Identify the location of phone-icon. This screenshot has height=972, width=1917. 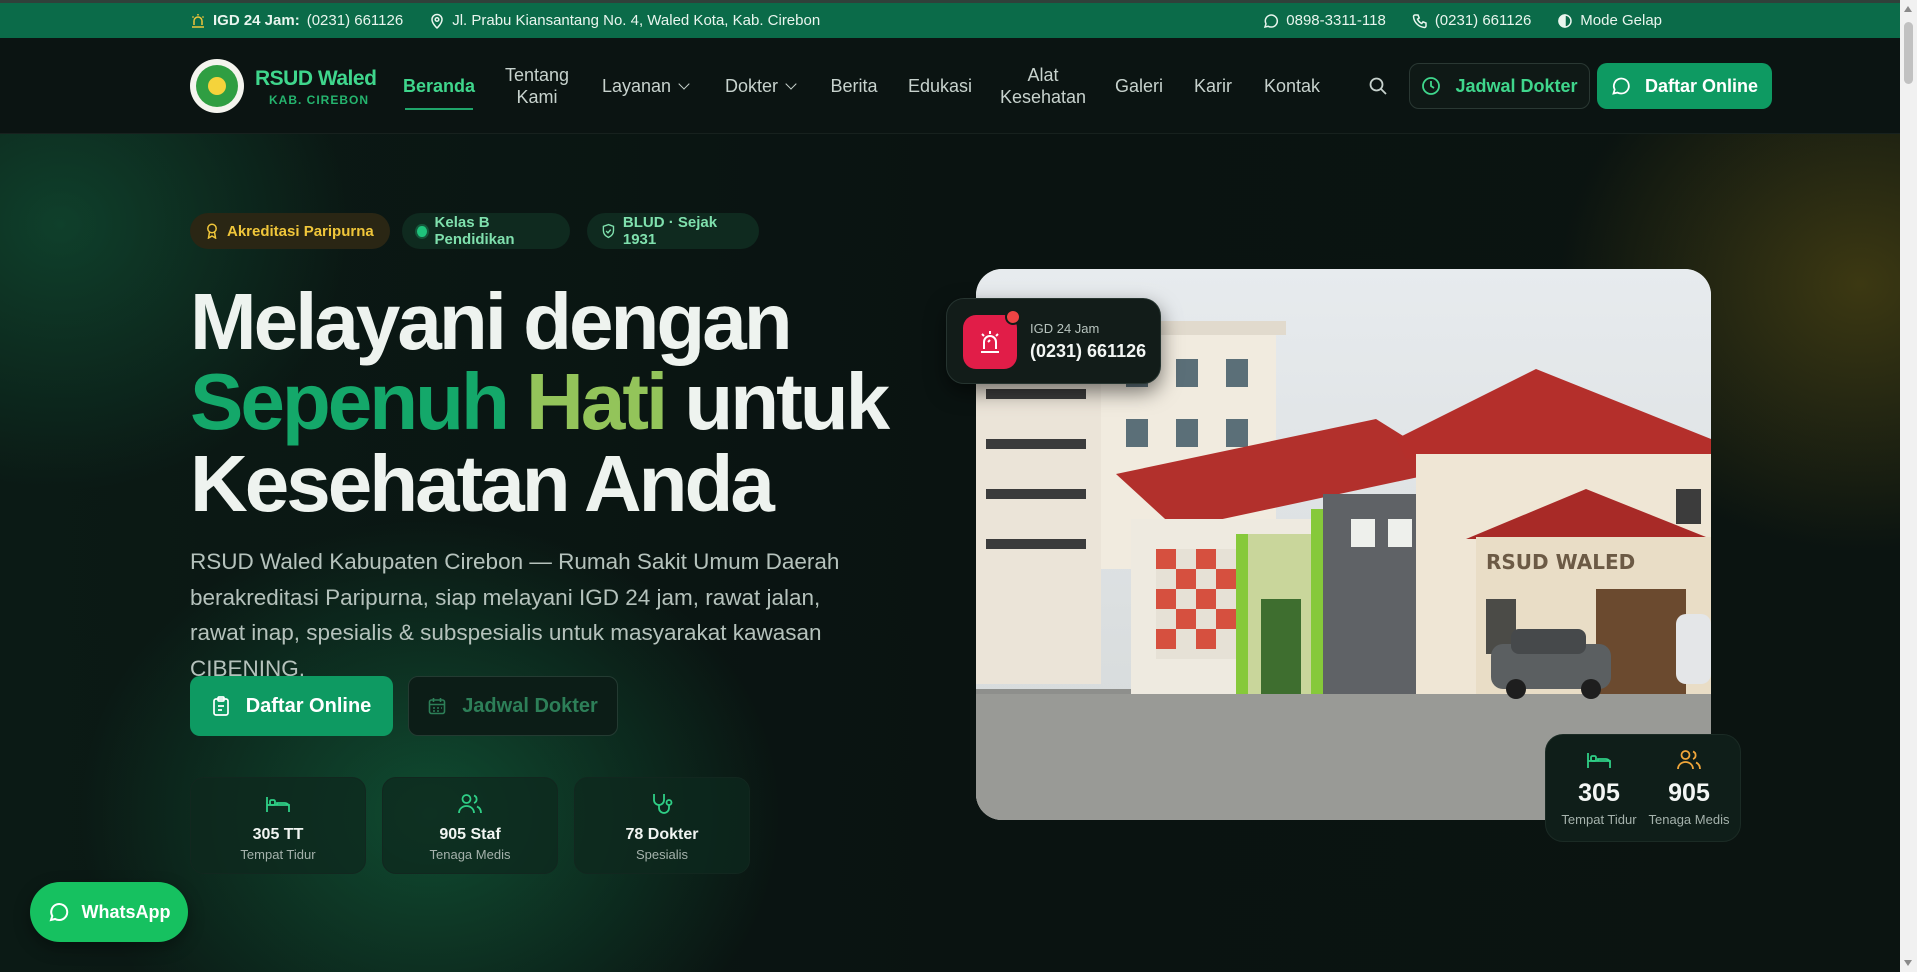
(1419, 20).